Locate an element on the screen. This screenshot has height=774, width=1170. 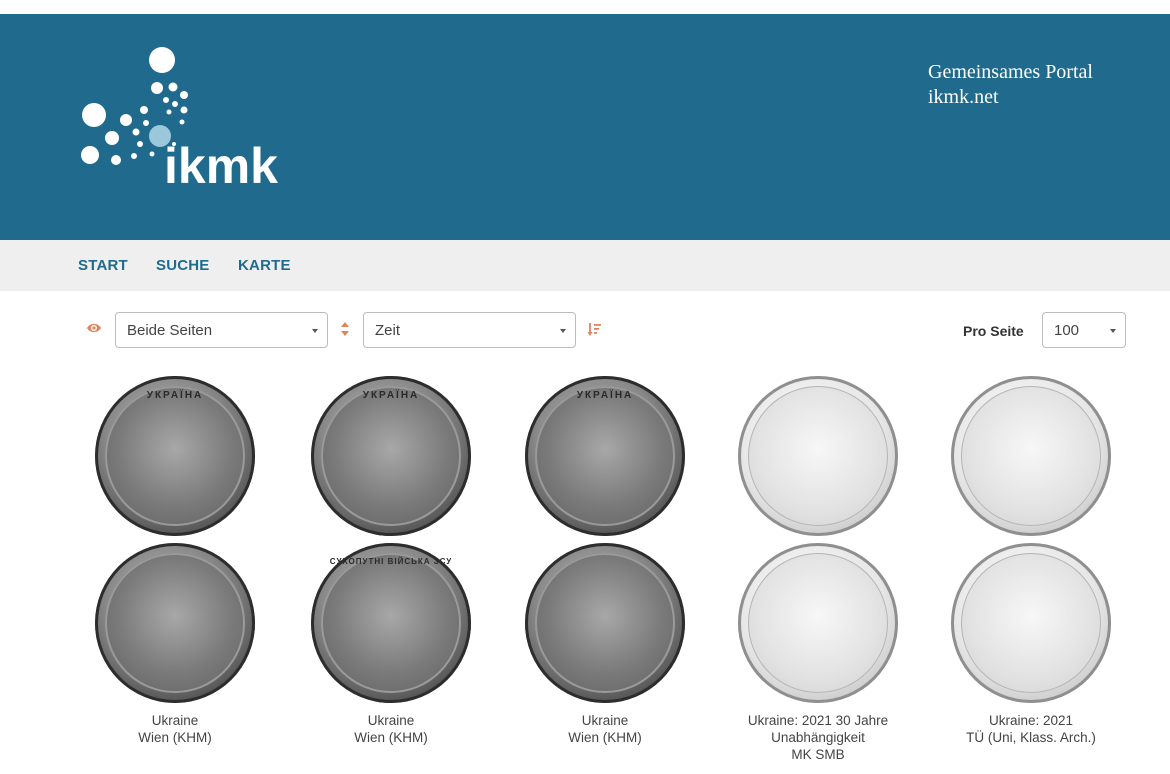
coin-reverse-legend: СУХОПУТНІ ВІЙСЬКА ЗСУ is located at coordinates (391, 561).